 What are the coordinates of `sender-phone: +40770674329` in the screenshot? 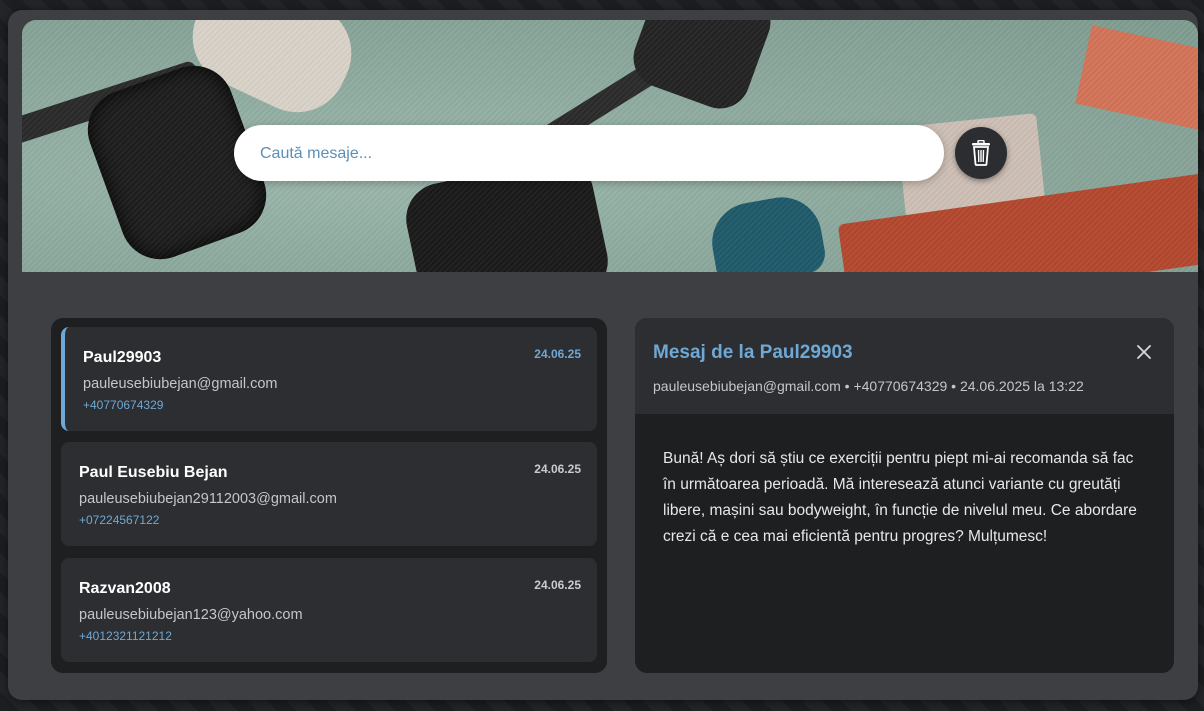 It's located at (123, 405).